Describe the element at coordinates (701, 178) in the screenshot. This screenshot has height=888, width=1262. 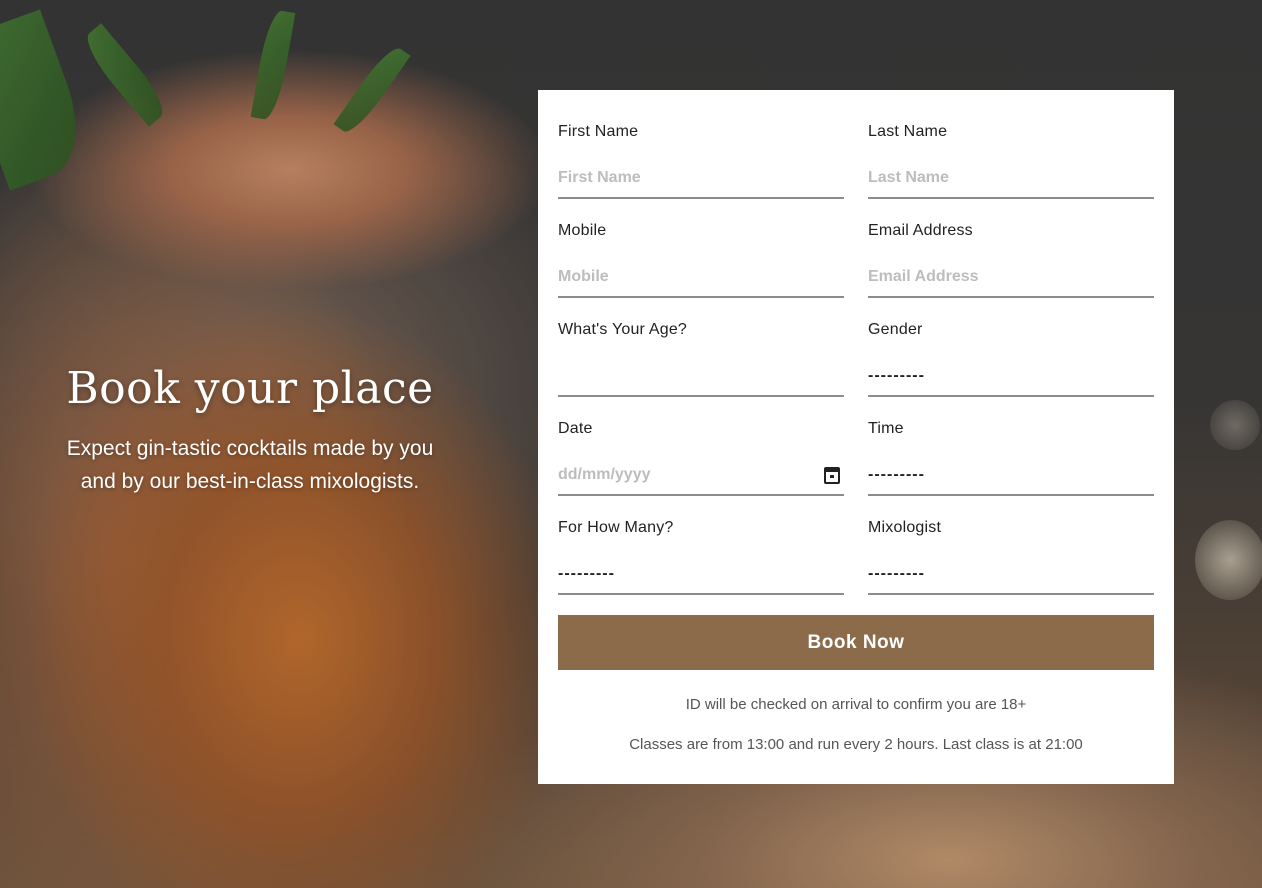
I see `first-name-input: First Name` at that location.